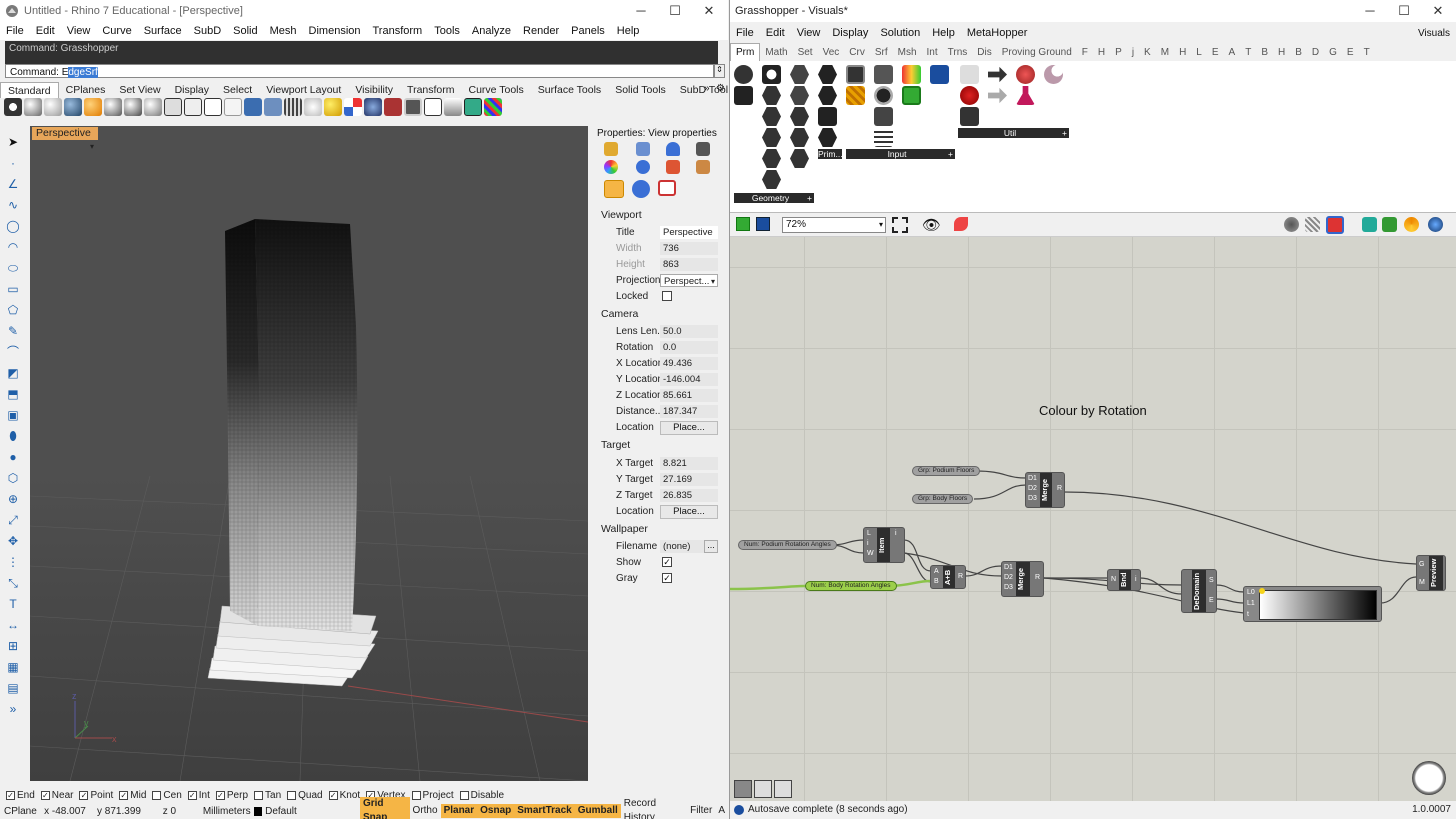  I want to click on show-checkbox: ✓, so click(667, 562).